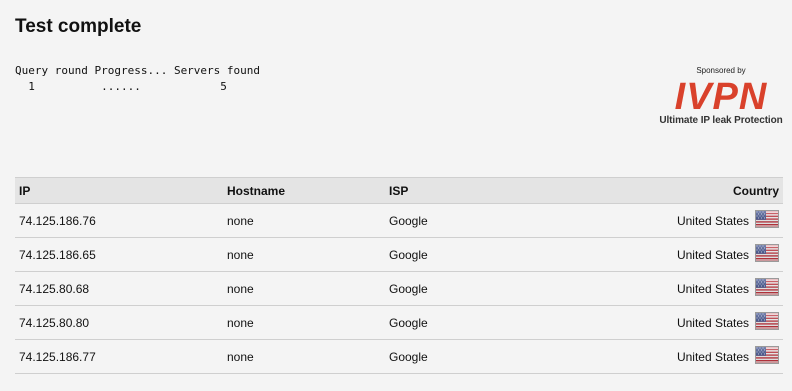 Image resolution: width=792 pixels, height=391 pixels. I want to click on column-header-hostname: Hostname, so click(304, 190).